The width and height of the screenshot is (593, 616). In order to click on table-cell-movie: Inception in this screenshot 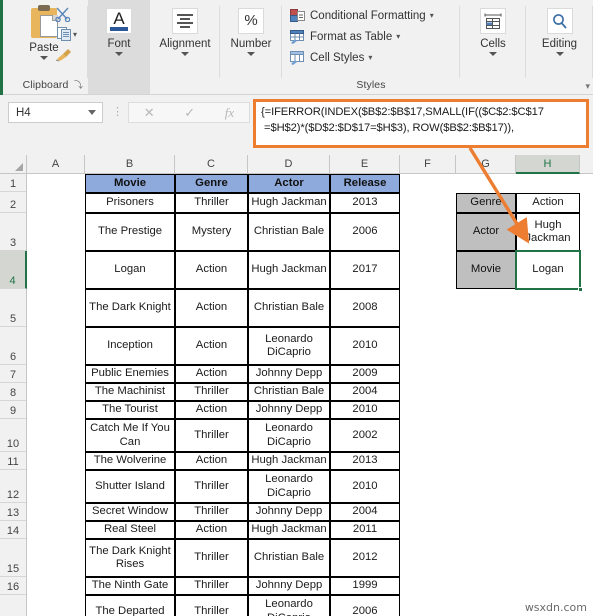, I will do `click(130, 346)`.